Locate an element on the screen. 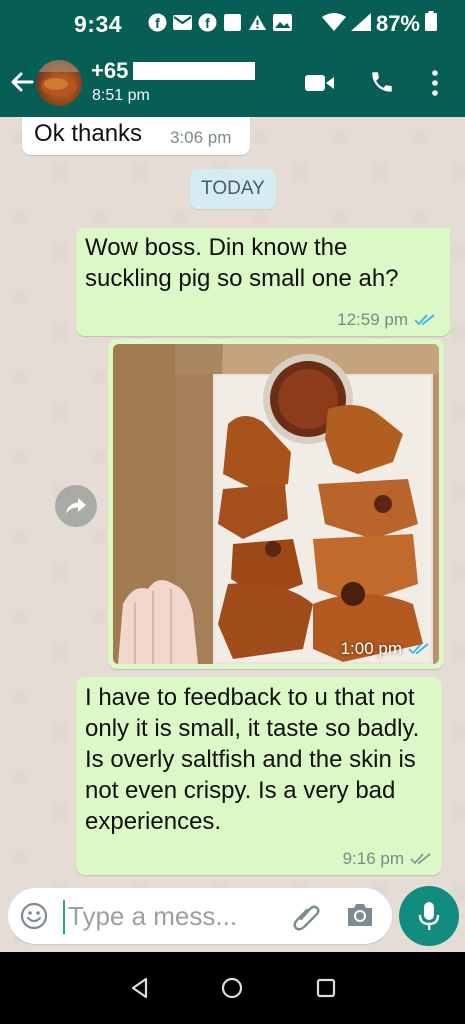 The width and height of the screenshot is (465, 1024). message-time: 3:06 pm is located at coordinates (200, 138).